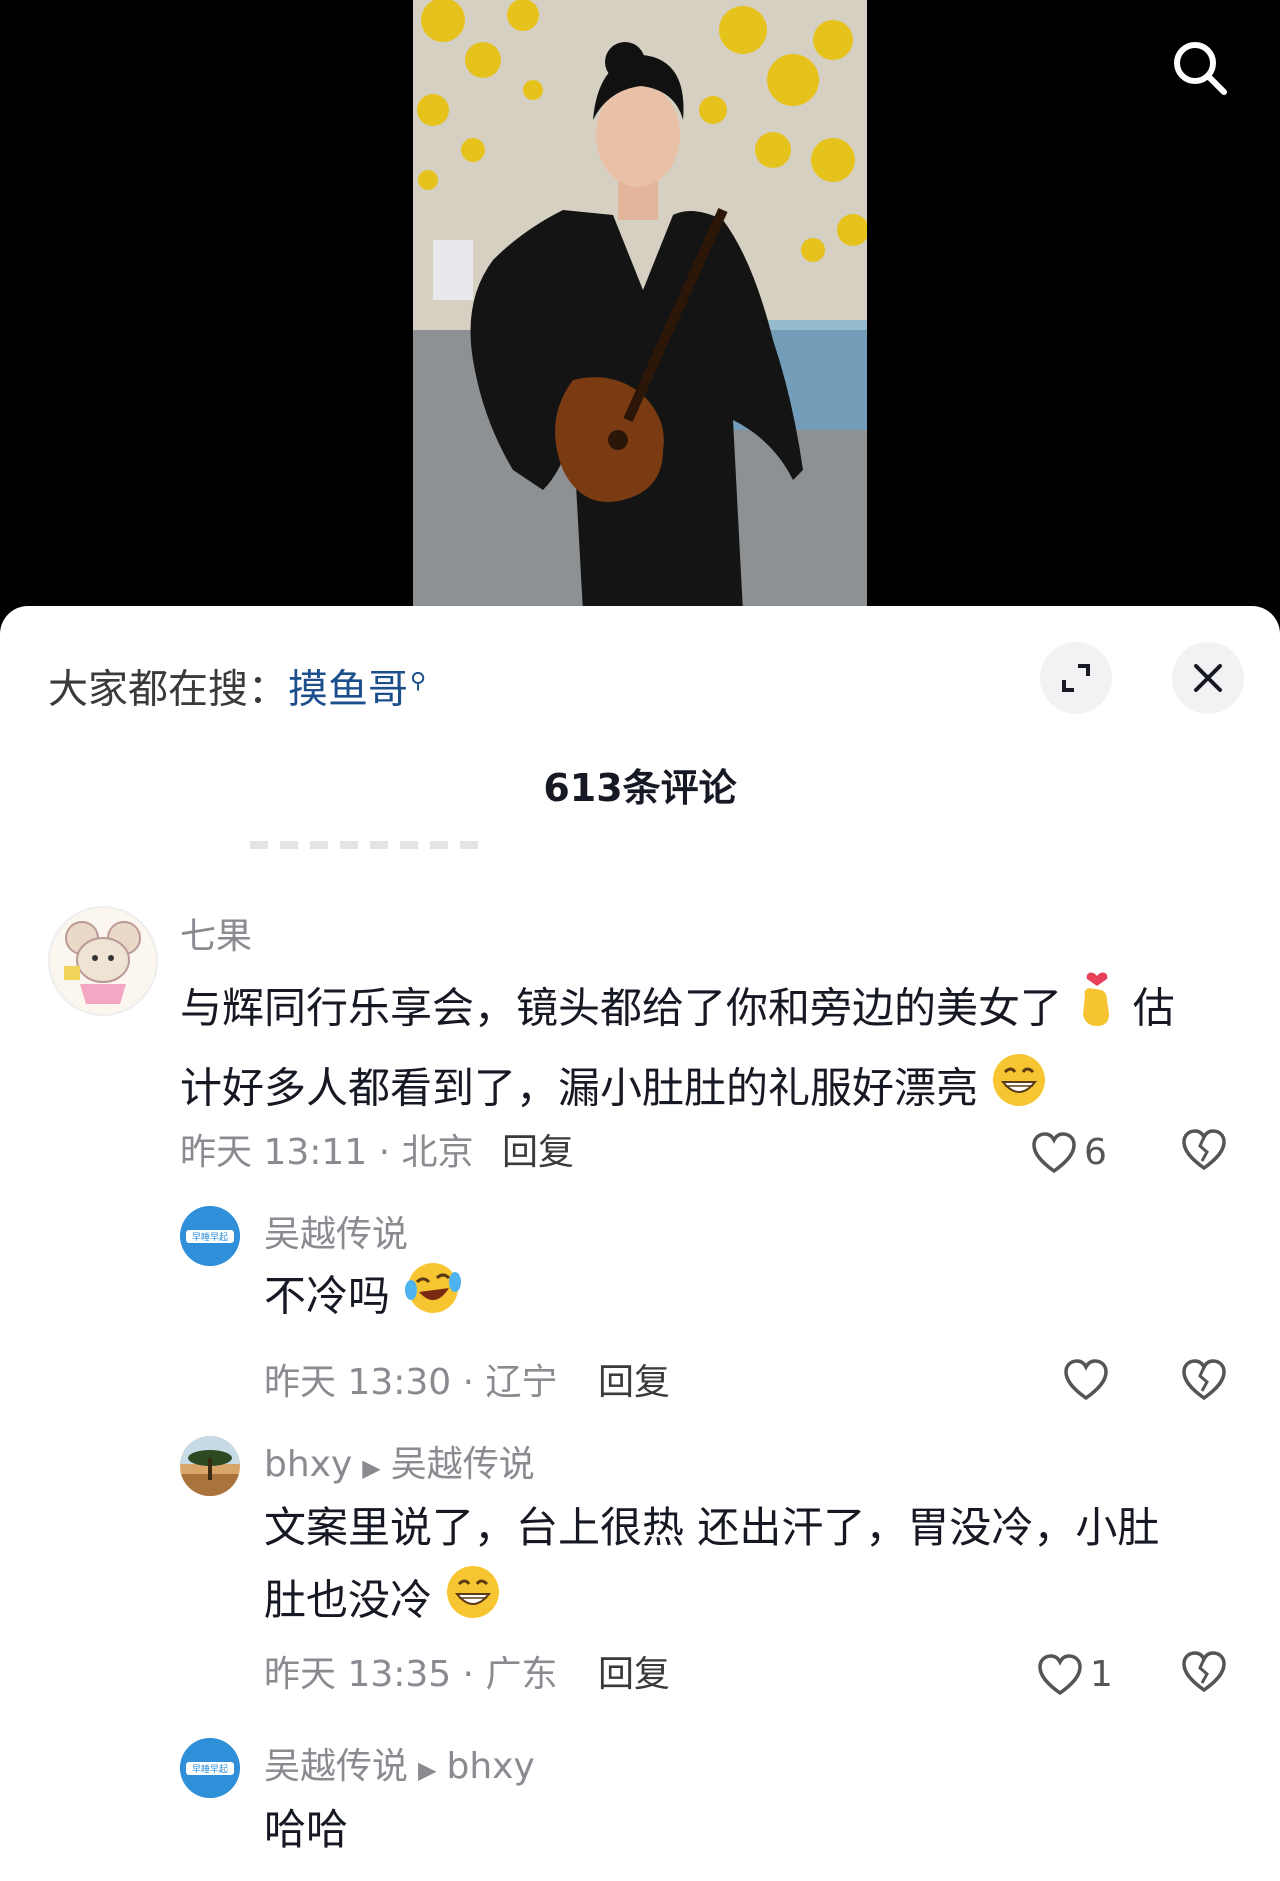 Image resolution: width=1280 pixels, height=1881 pixels. Describe the element at coordinates (712, 1527) in the screenshot. I see `comment-text-line: 文案里说了，台上很热 还出汗了，胃没冷，小肚` at that location.